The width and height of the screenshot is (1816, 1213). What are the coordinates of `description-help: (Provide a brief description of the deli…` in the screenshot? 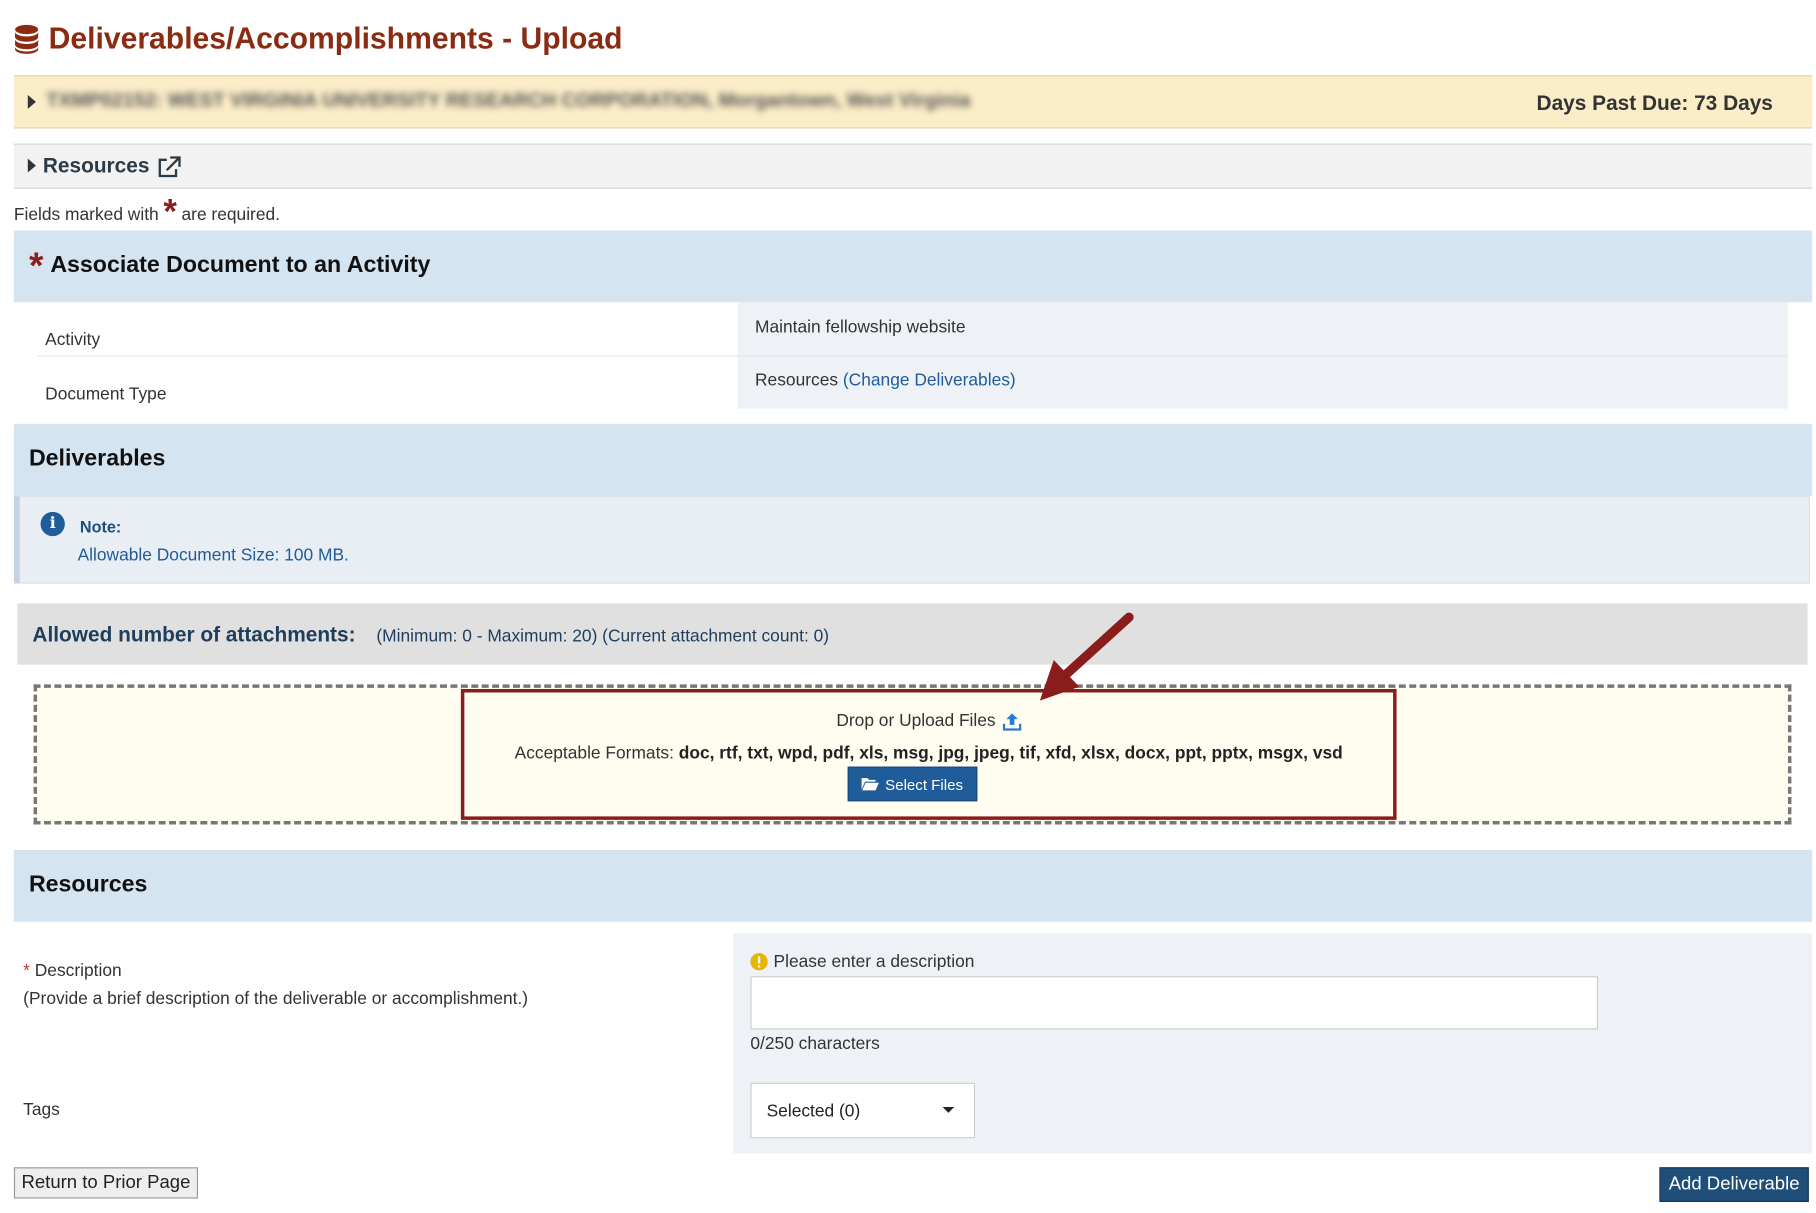 It's located at (276, 998).